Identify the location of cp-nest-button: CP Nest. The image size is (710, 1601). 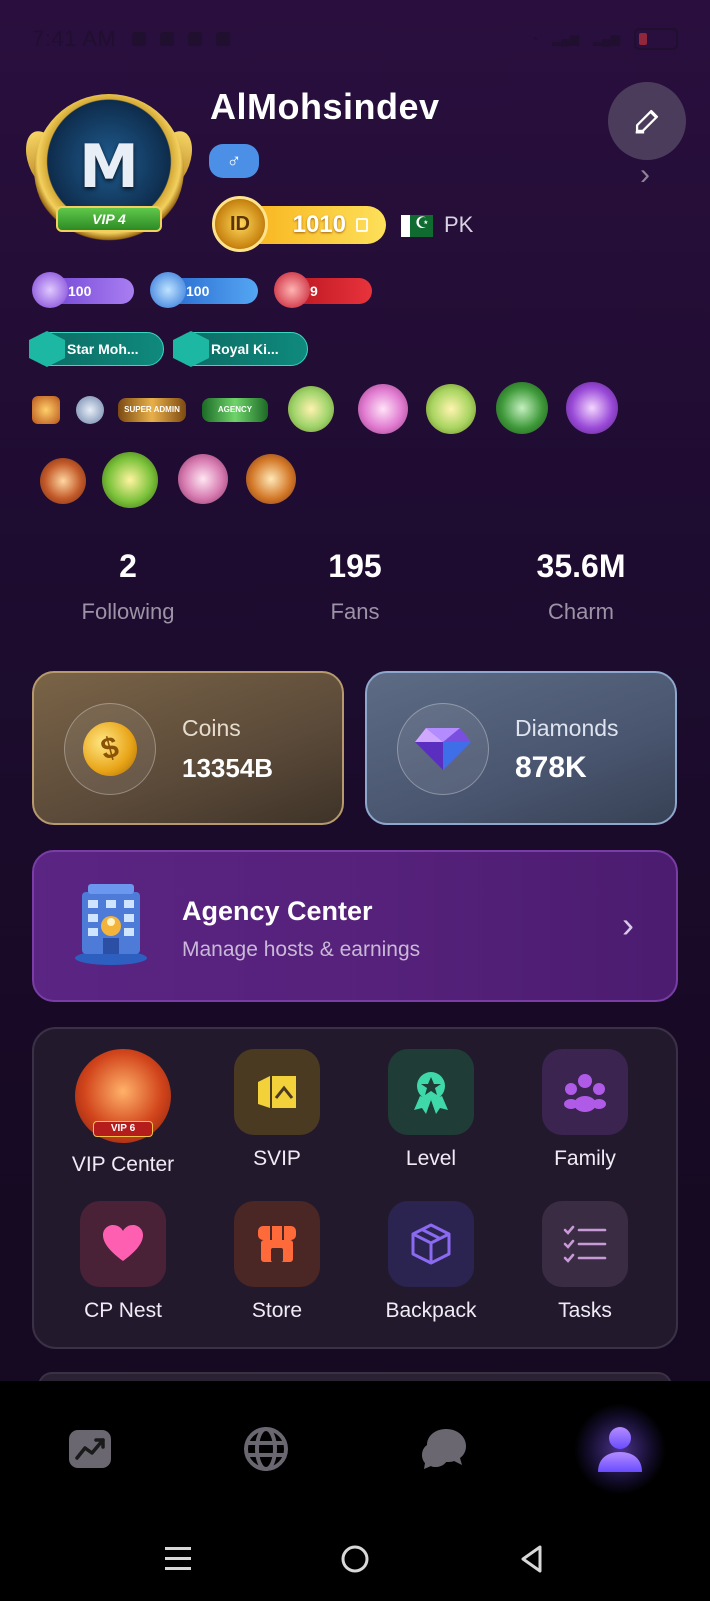
(123, 1262).